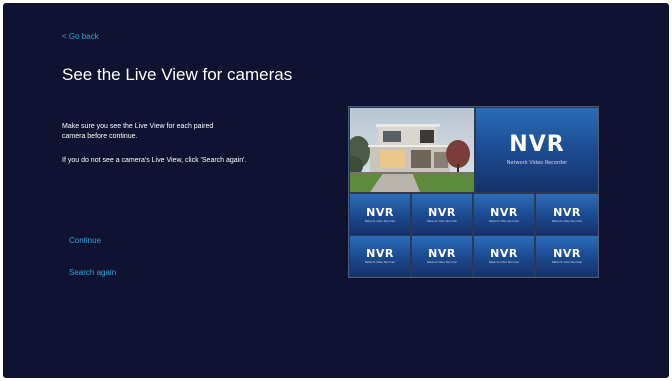  I want to click on go-back-link: < Go back, so click(80, 36).